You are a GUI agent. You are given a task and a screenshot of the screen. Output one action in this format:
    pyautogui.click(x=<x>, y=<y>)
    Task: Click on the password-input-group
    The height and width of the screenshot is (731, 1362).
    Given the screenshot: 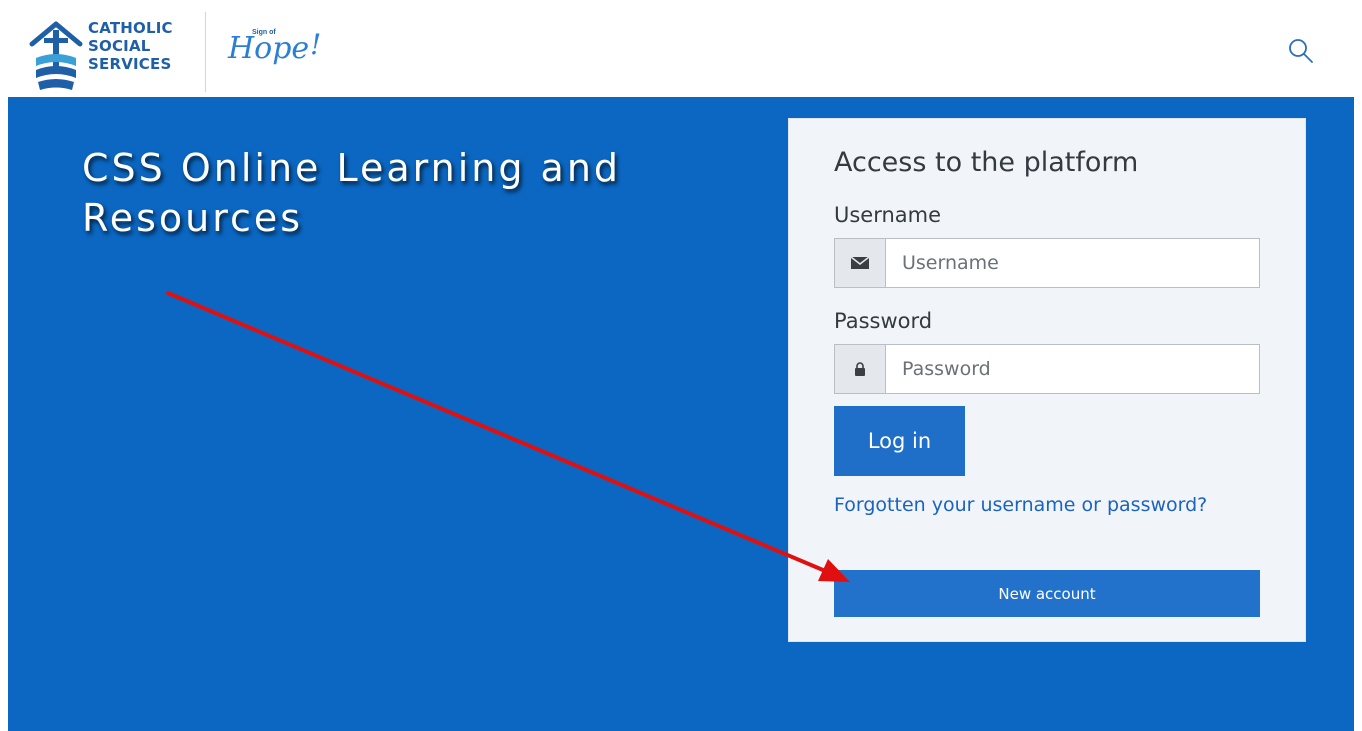 What is the action you would take?
    pyautogui.click(x=1047, y=369)
    